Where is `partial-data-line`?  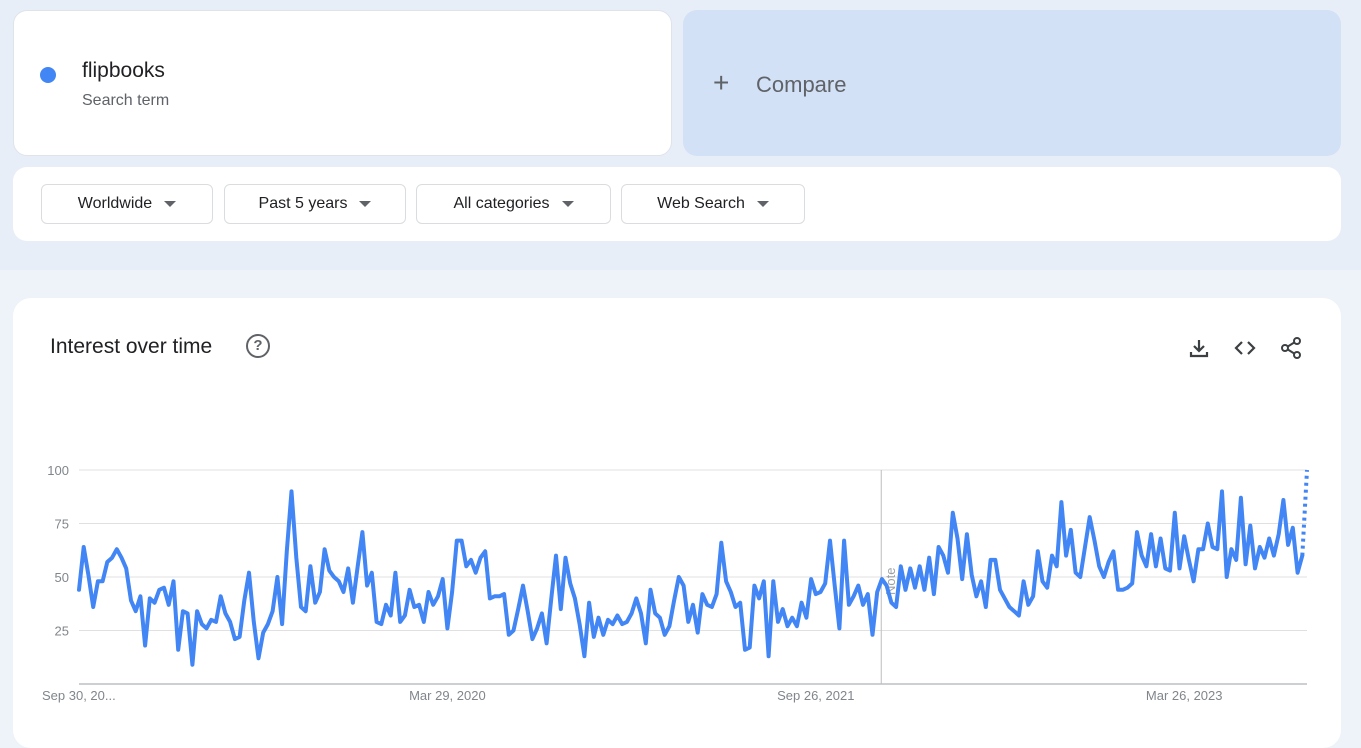 partial-data-line is located at coordinates (1304, 512).